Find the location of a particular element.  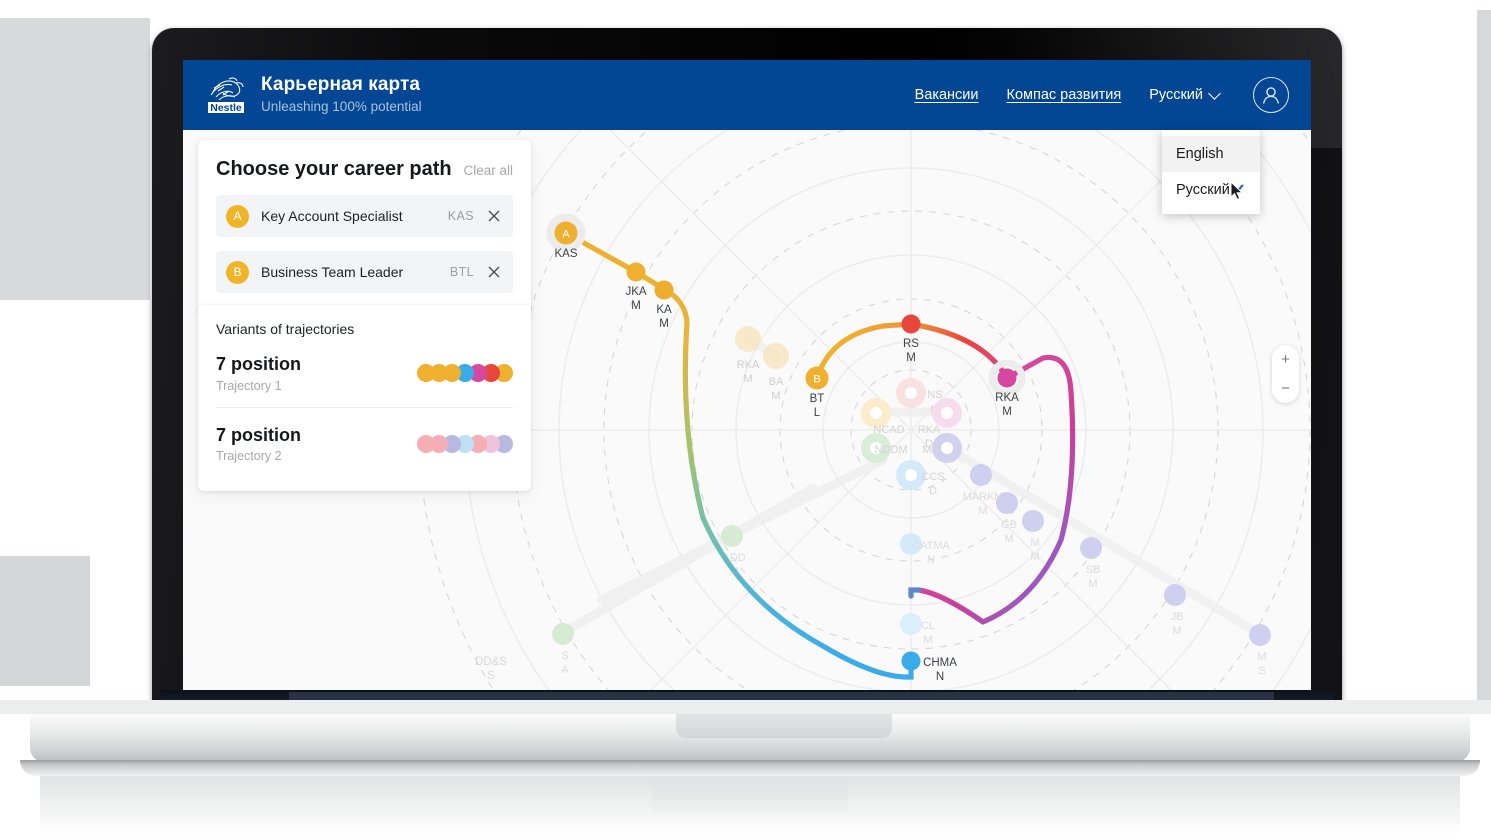

svg-text: JKA is located at coordinates (635, 292).